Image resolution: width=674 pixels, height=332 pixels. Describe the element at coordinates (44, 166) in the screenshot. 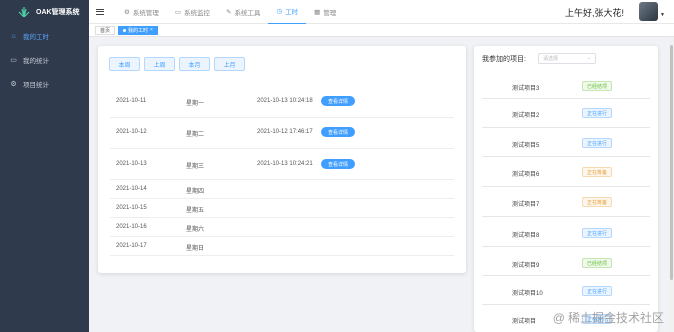

I see `sidebar: OAK管理系统 ⌂ 我的工时 ▭ 我的统计 ⚙ 项目统计` at that location.